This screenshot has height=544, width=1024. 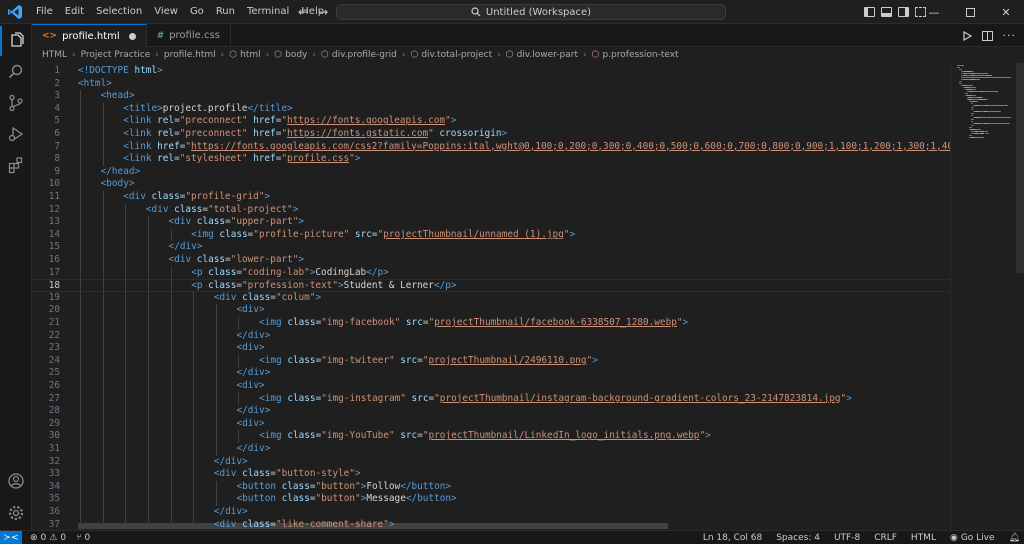 What do you see at coordinates (491, 109) in the screenshot?
I see `code-line: 4 <title>project.profile</title>` at bounding box center [491, 109].